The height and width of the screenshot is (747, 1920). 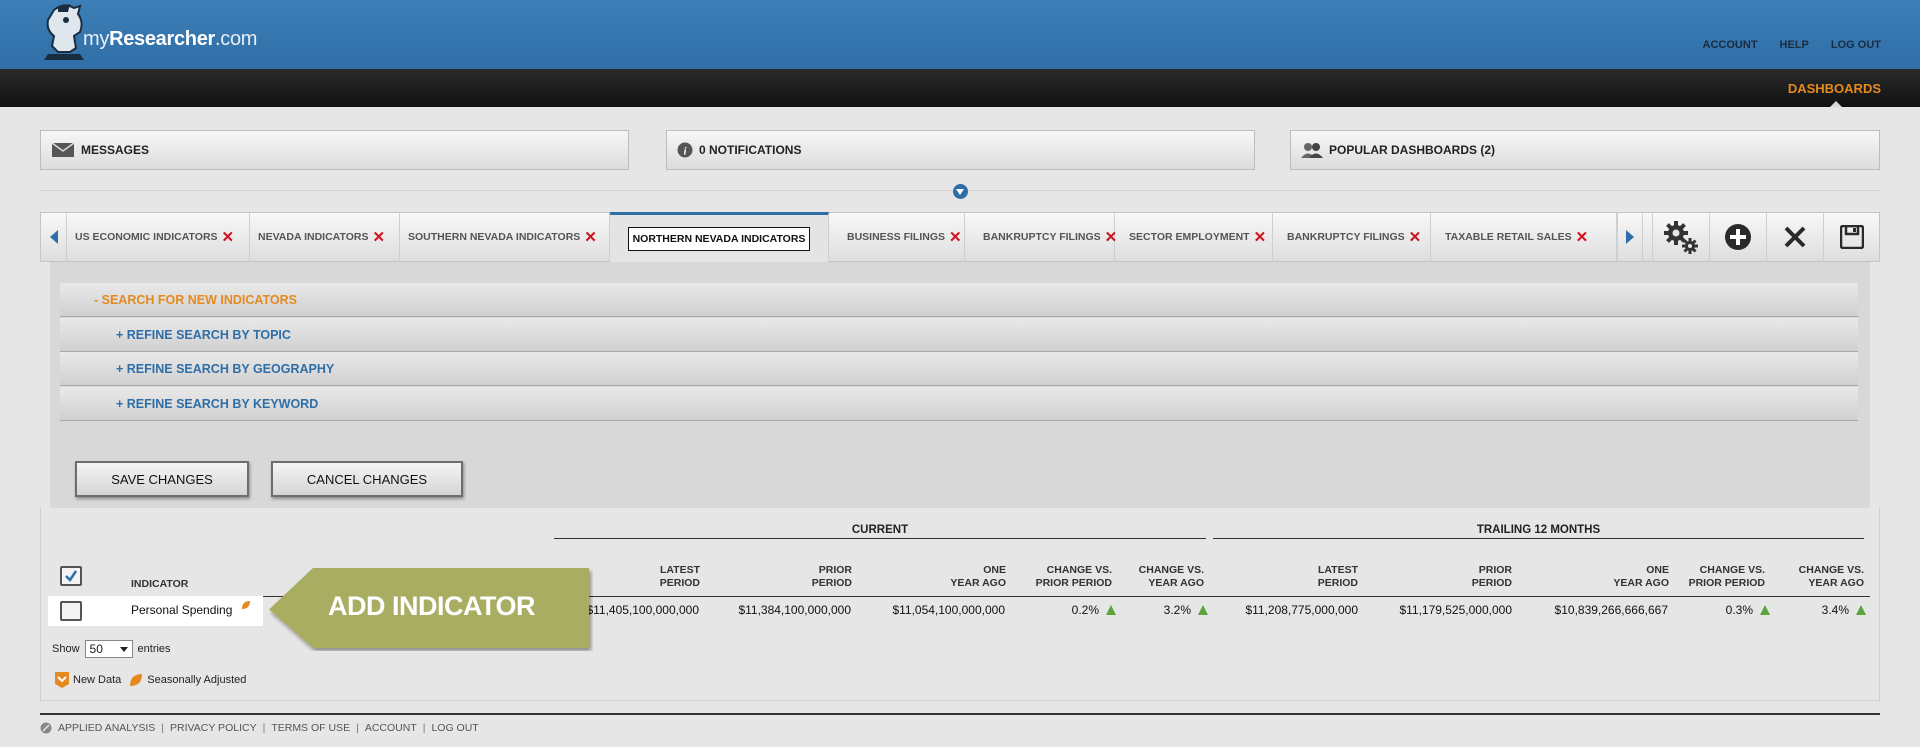 What do you see at coordinates (960, 191) in the screenshot?
I see `expand-panels-icon` at bounding box center [960, 191].